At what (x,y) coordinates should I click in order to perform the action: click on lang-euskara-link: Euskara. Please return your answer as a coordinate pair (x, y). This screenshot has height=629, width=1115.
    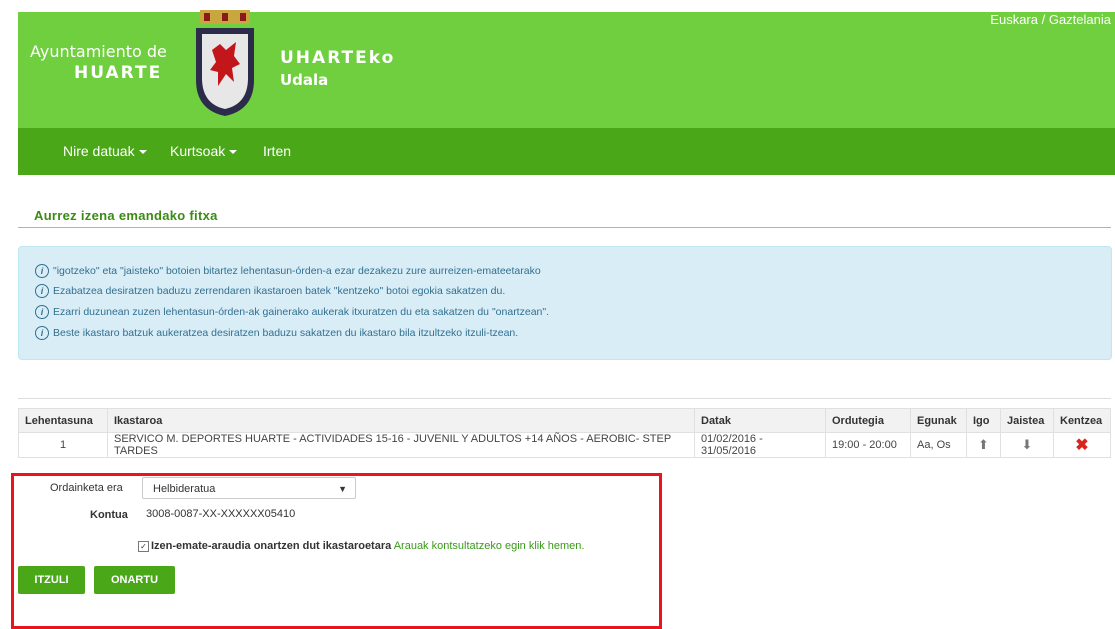
    Looking at the image, I should click on (1014, 19).